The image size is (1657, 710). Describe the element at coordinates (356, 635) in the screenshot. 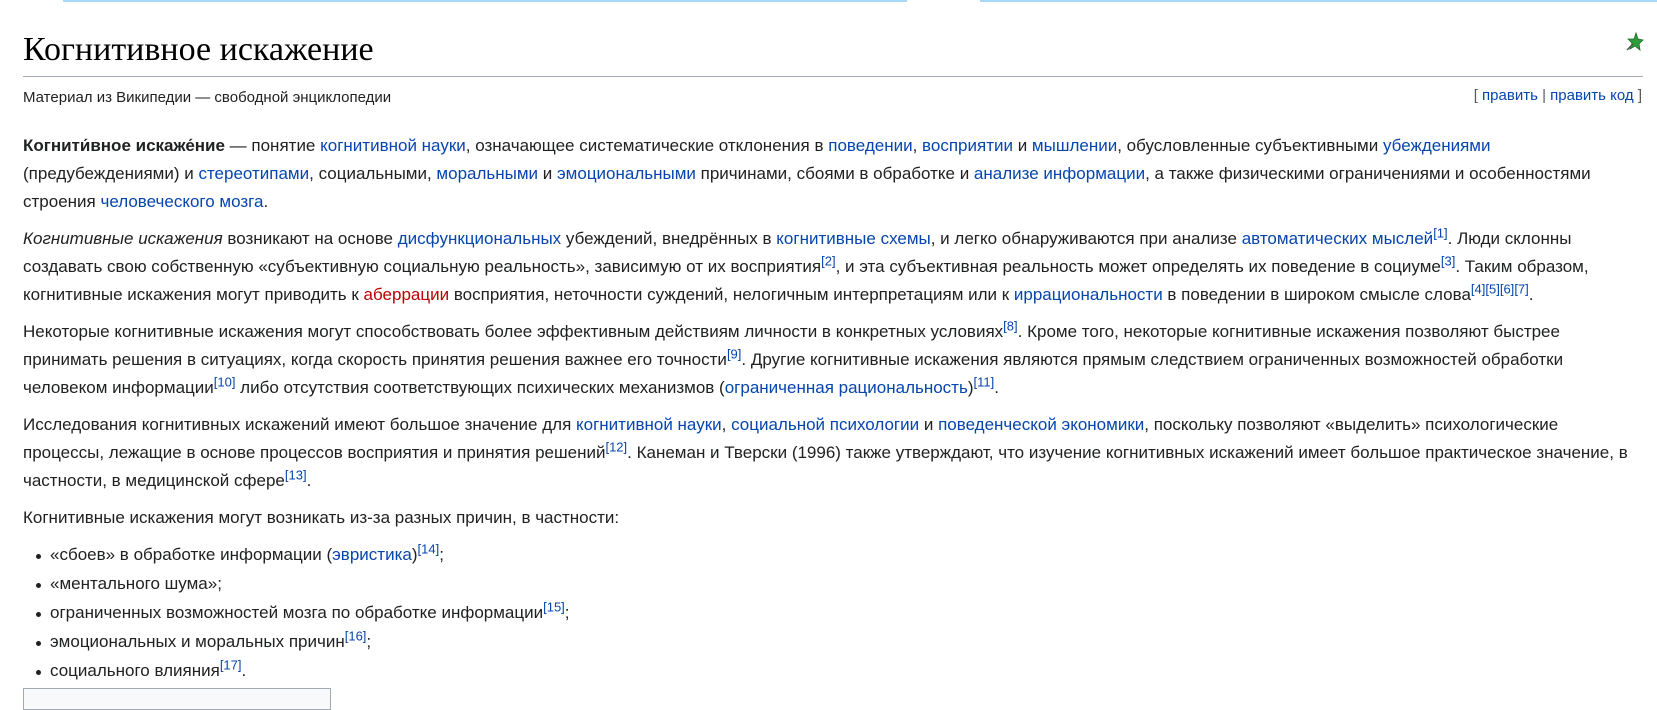

I see `ref-16: [16]` at that location.